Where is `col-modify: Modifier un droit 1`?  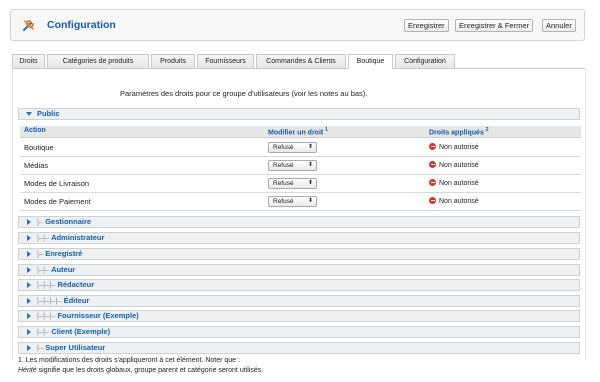
col-modify: Modifier un droit 1 is located at coordinates (298, 132).